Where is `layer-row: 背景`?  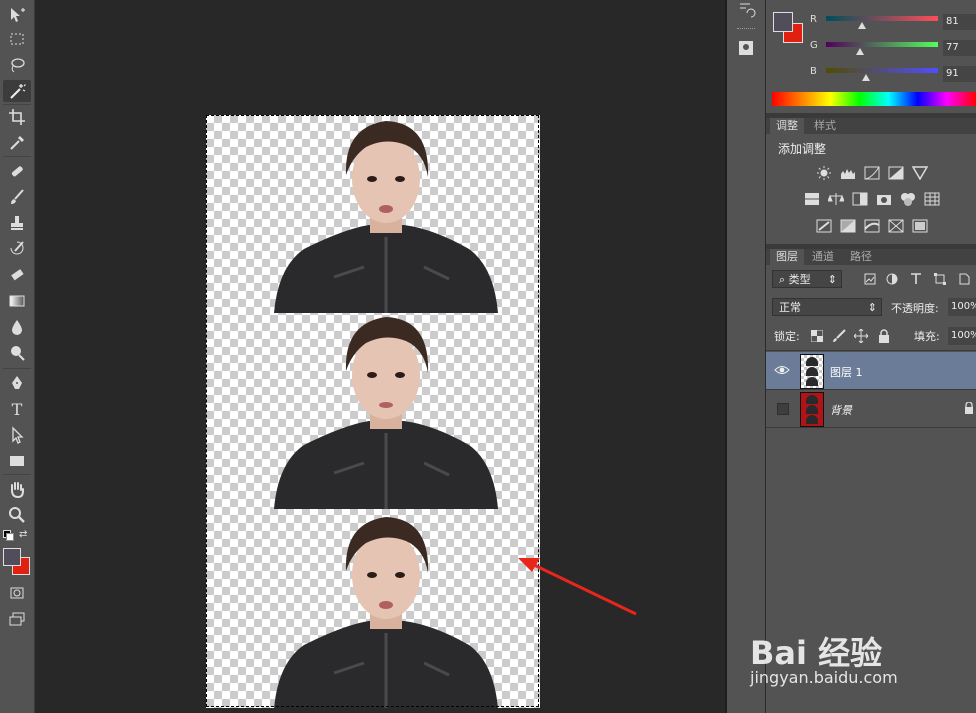
layer-row: 背景 is located at coordinates (871, 409).